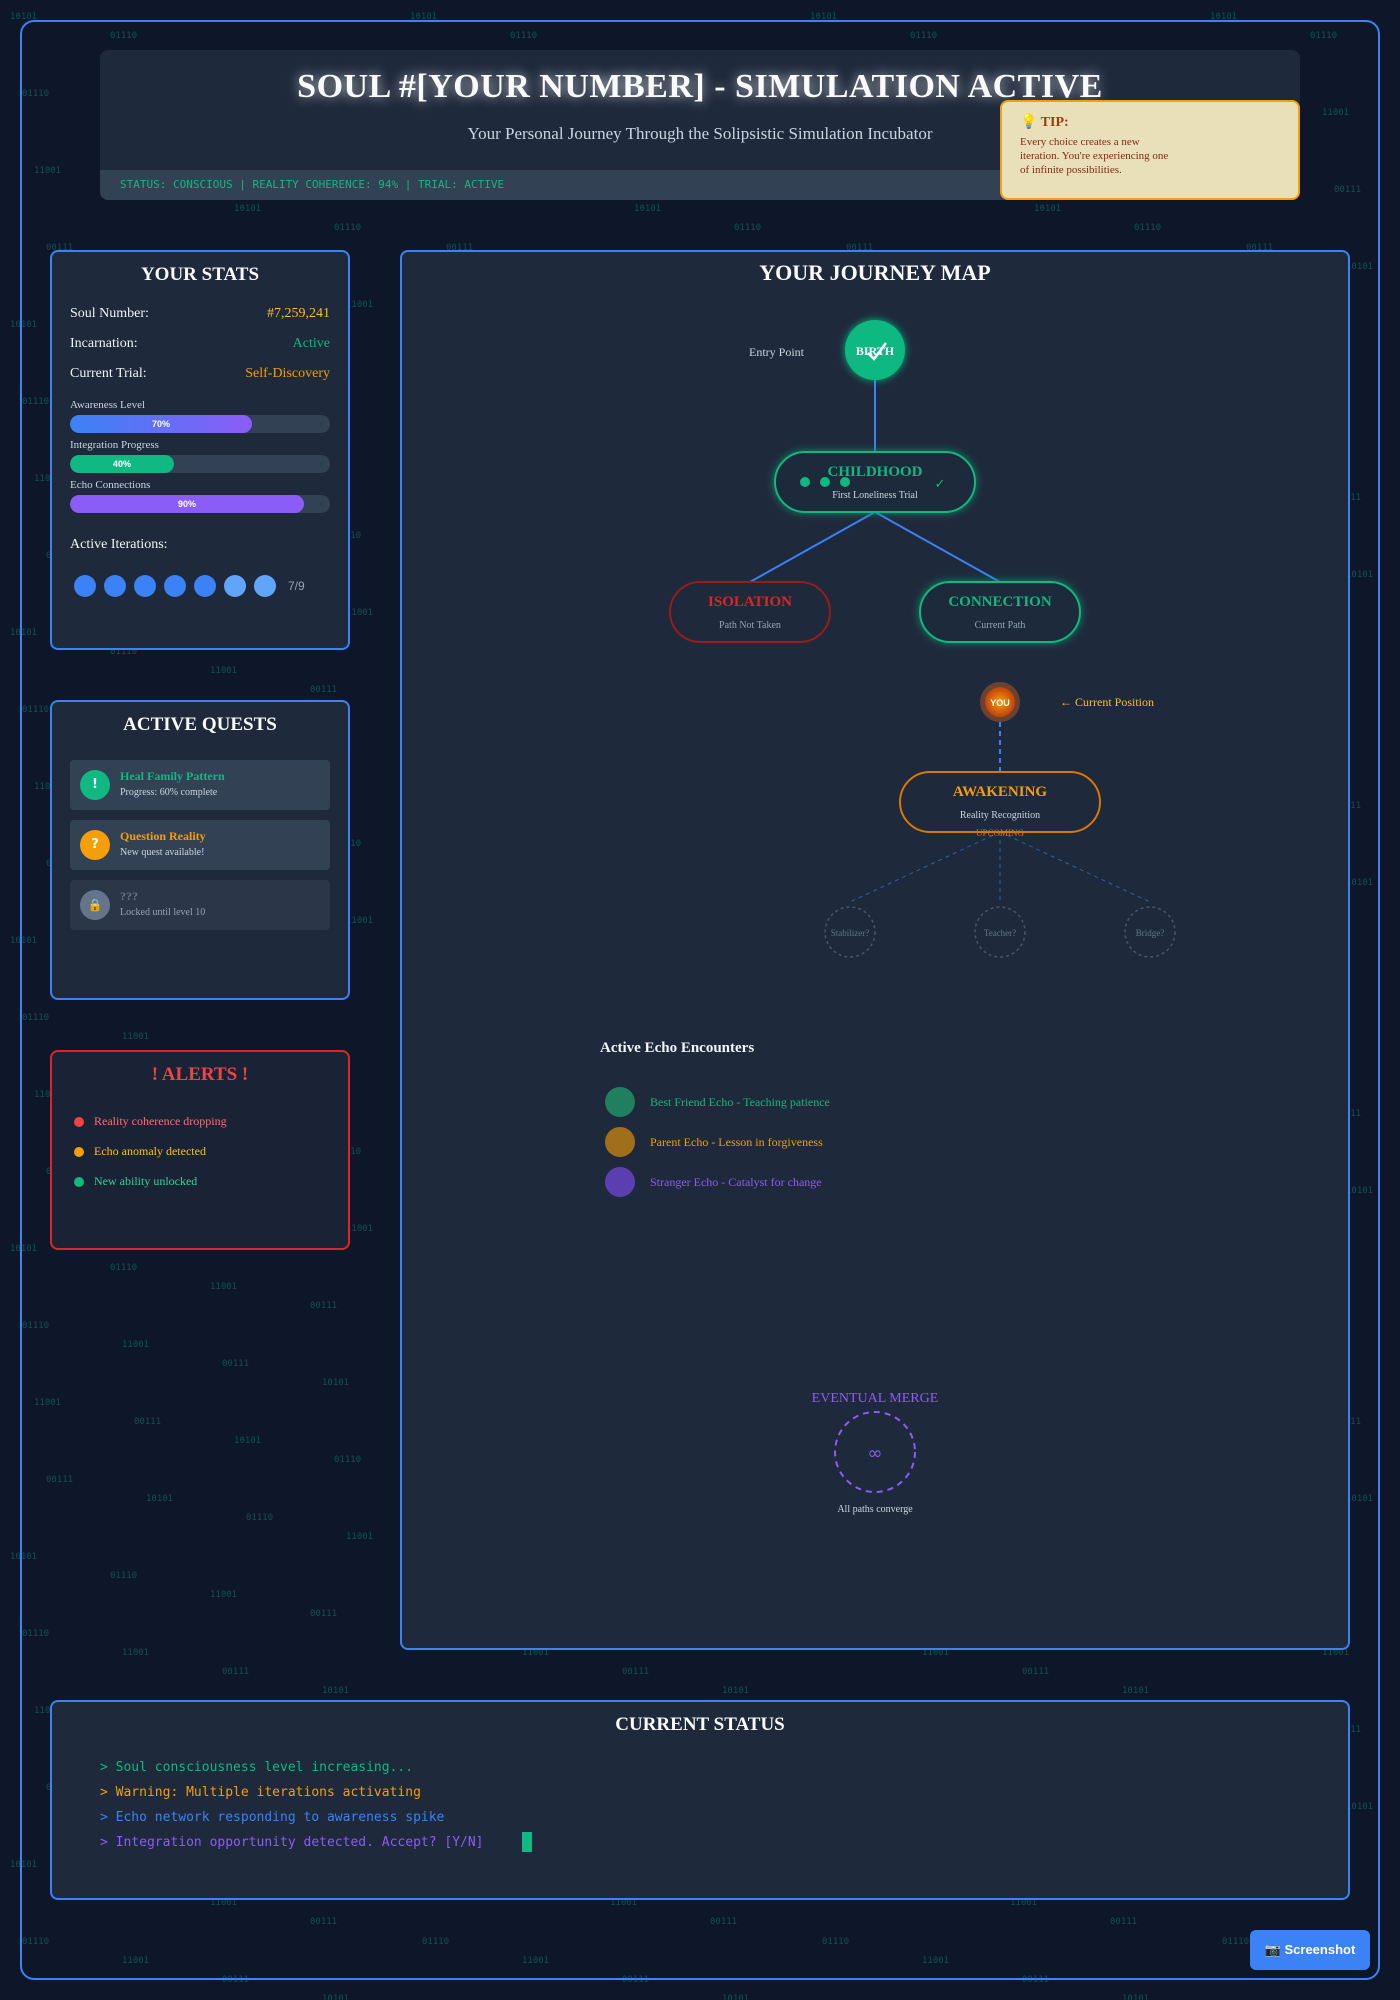 Image resolution: width=1400 pixels, height=2000 pixels. I want to click on future-node: Stabilizer?, so click(850, 932).